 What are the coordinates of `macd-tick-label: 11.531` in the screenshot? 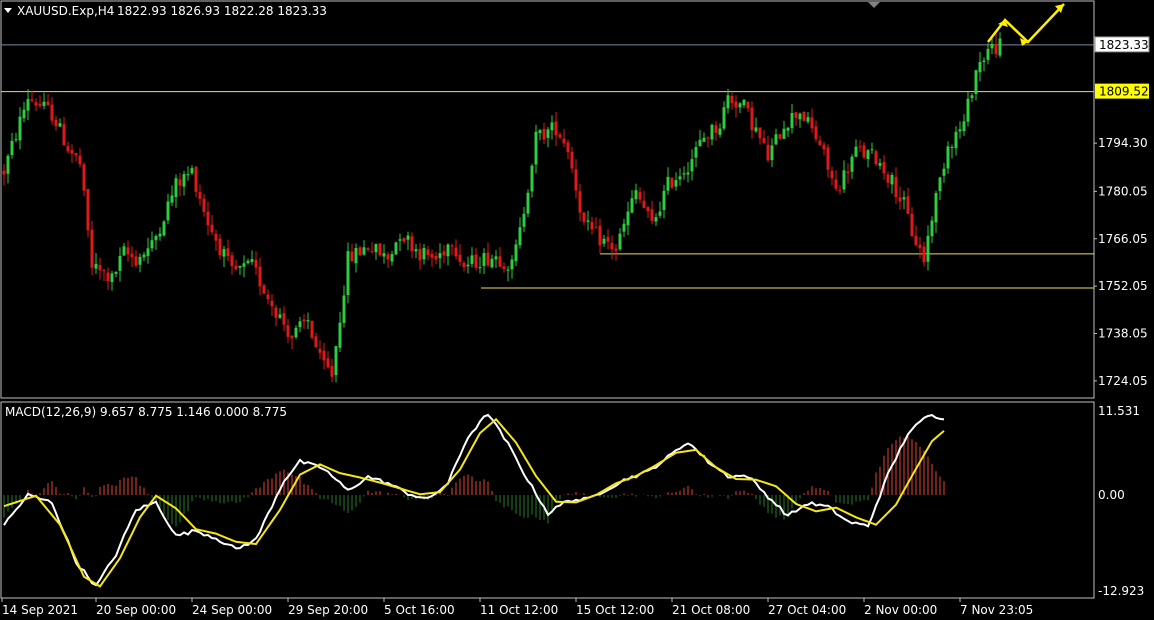 It's located at (1119, 411).